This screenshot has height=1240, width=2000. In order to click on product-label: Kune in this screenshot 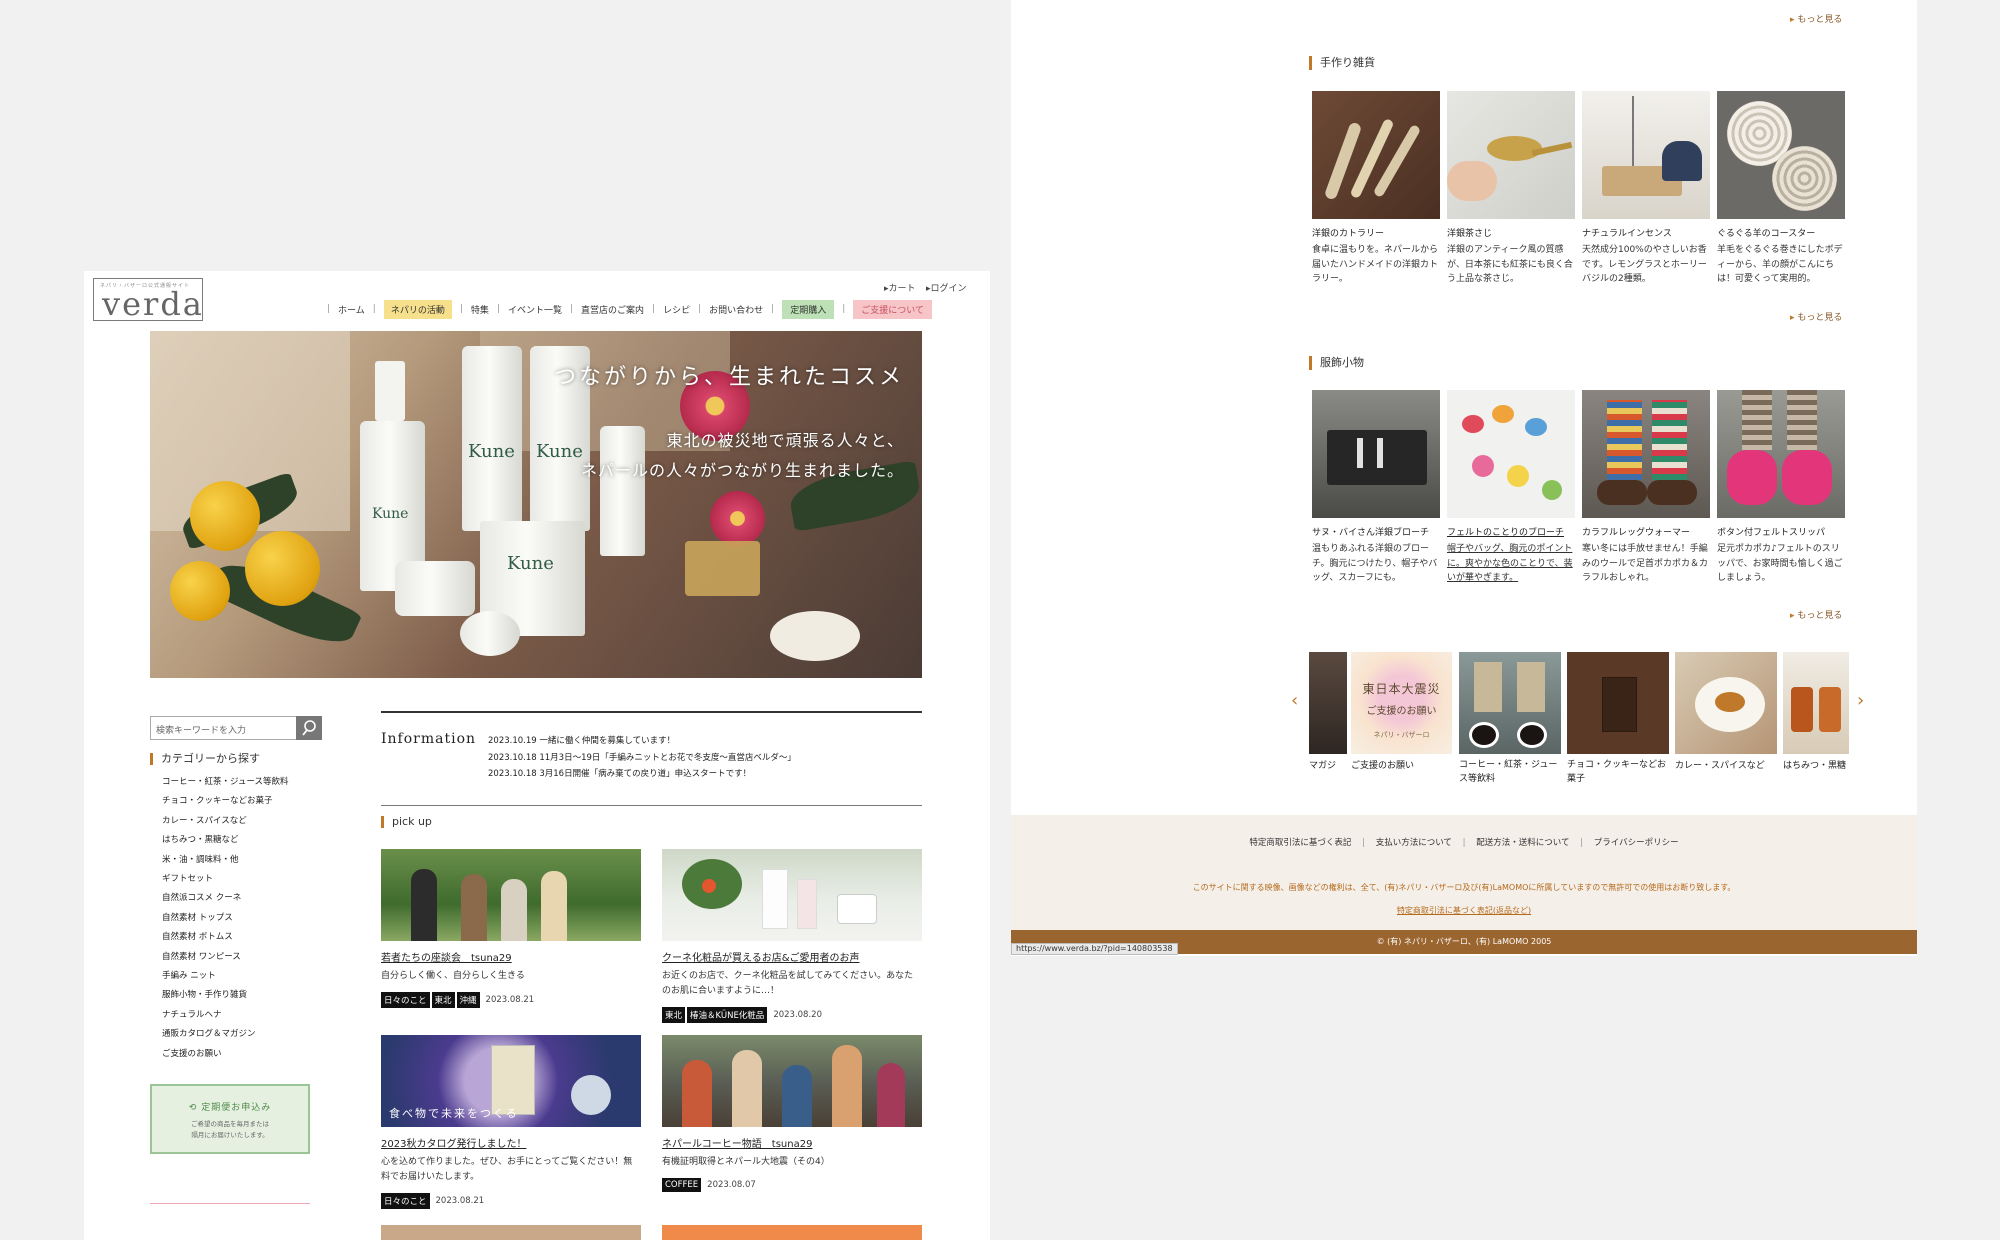, I will do `click(390, 514)`.